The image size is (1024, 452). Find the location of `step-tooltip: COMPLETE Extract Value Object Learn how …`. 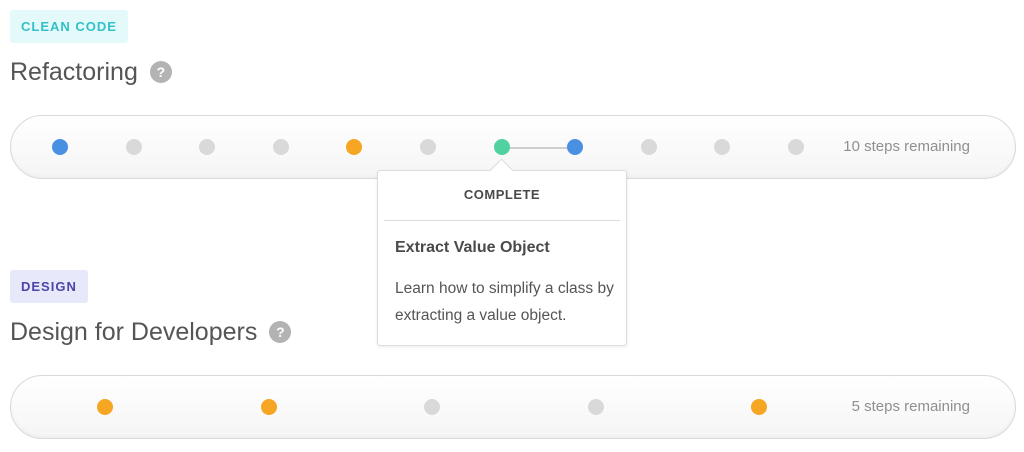

step-tooltip: COMPLETE Extract Value Object Learn how … is located at coordinates (502, 252).